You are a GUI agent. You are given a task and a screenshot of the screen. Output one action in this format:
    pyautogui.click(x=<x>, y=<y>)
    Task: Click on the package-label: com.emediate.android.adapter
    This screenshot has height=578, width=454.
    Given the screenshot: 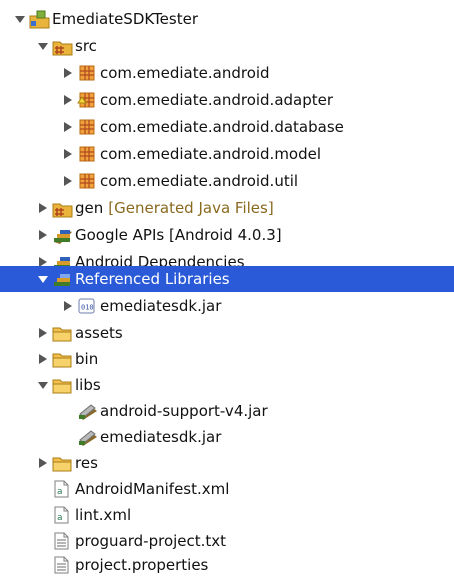 What is the action you would take?
    pyautogui.click(x=217, y=100)
    